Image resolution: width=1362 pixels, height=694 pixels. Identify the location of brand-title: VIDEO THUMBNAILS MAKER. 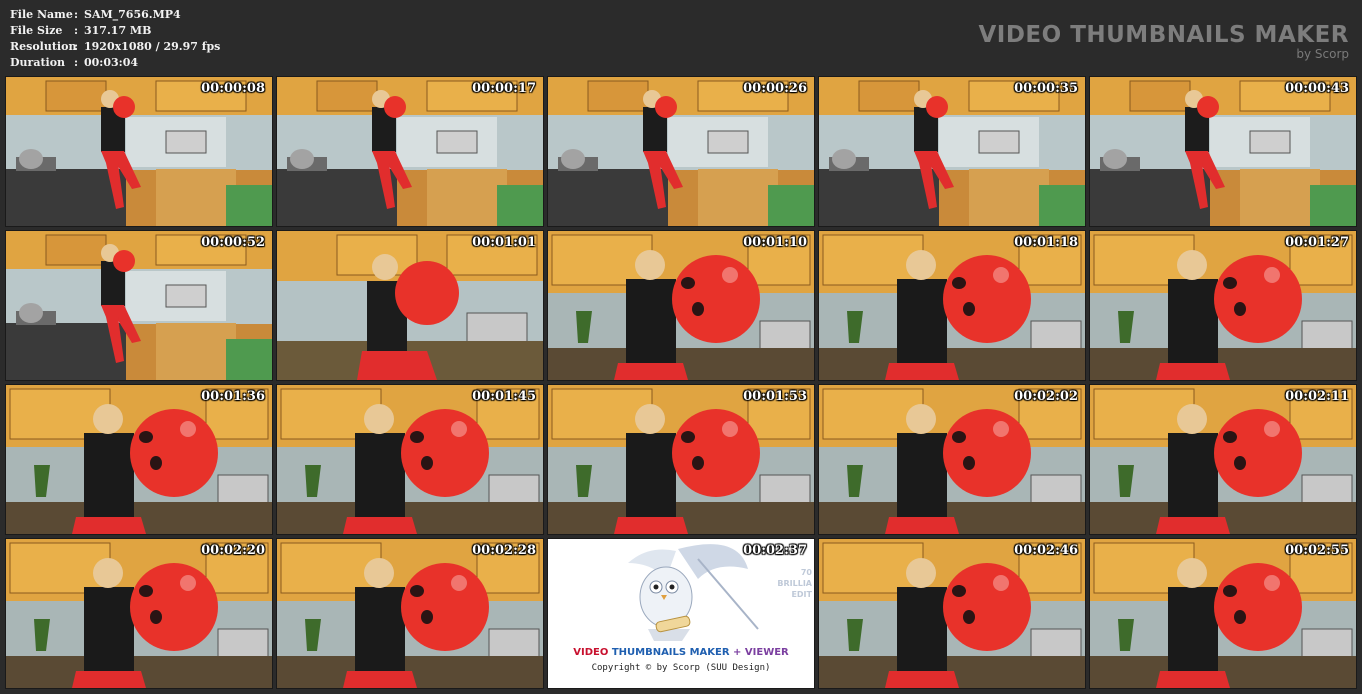
(1163, 35).